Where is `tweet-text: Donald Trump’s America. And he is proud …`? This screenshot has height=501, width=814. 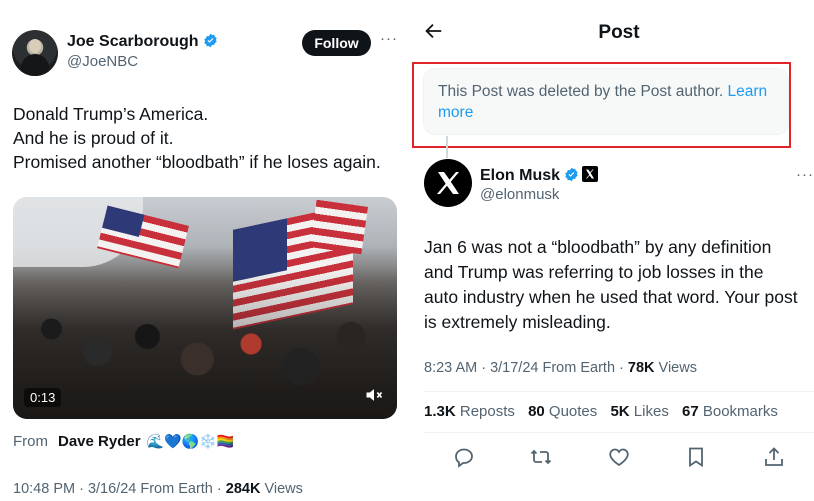 tweet-text: Donald Trump’s America. And he is proud … is located at coordinates (197, 138).